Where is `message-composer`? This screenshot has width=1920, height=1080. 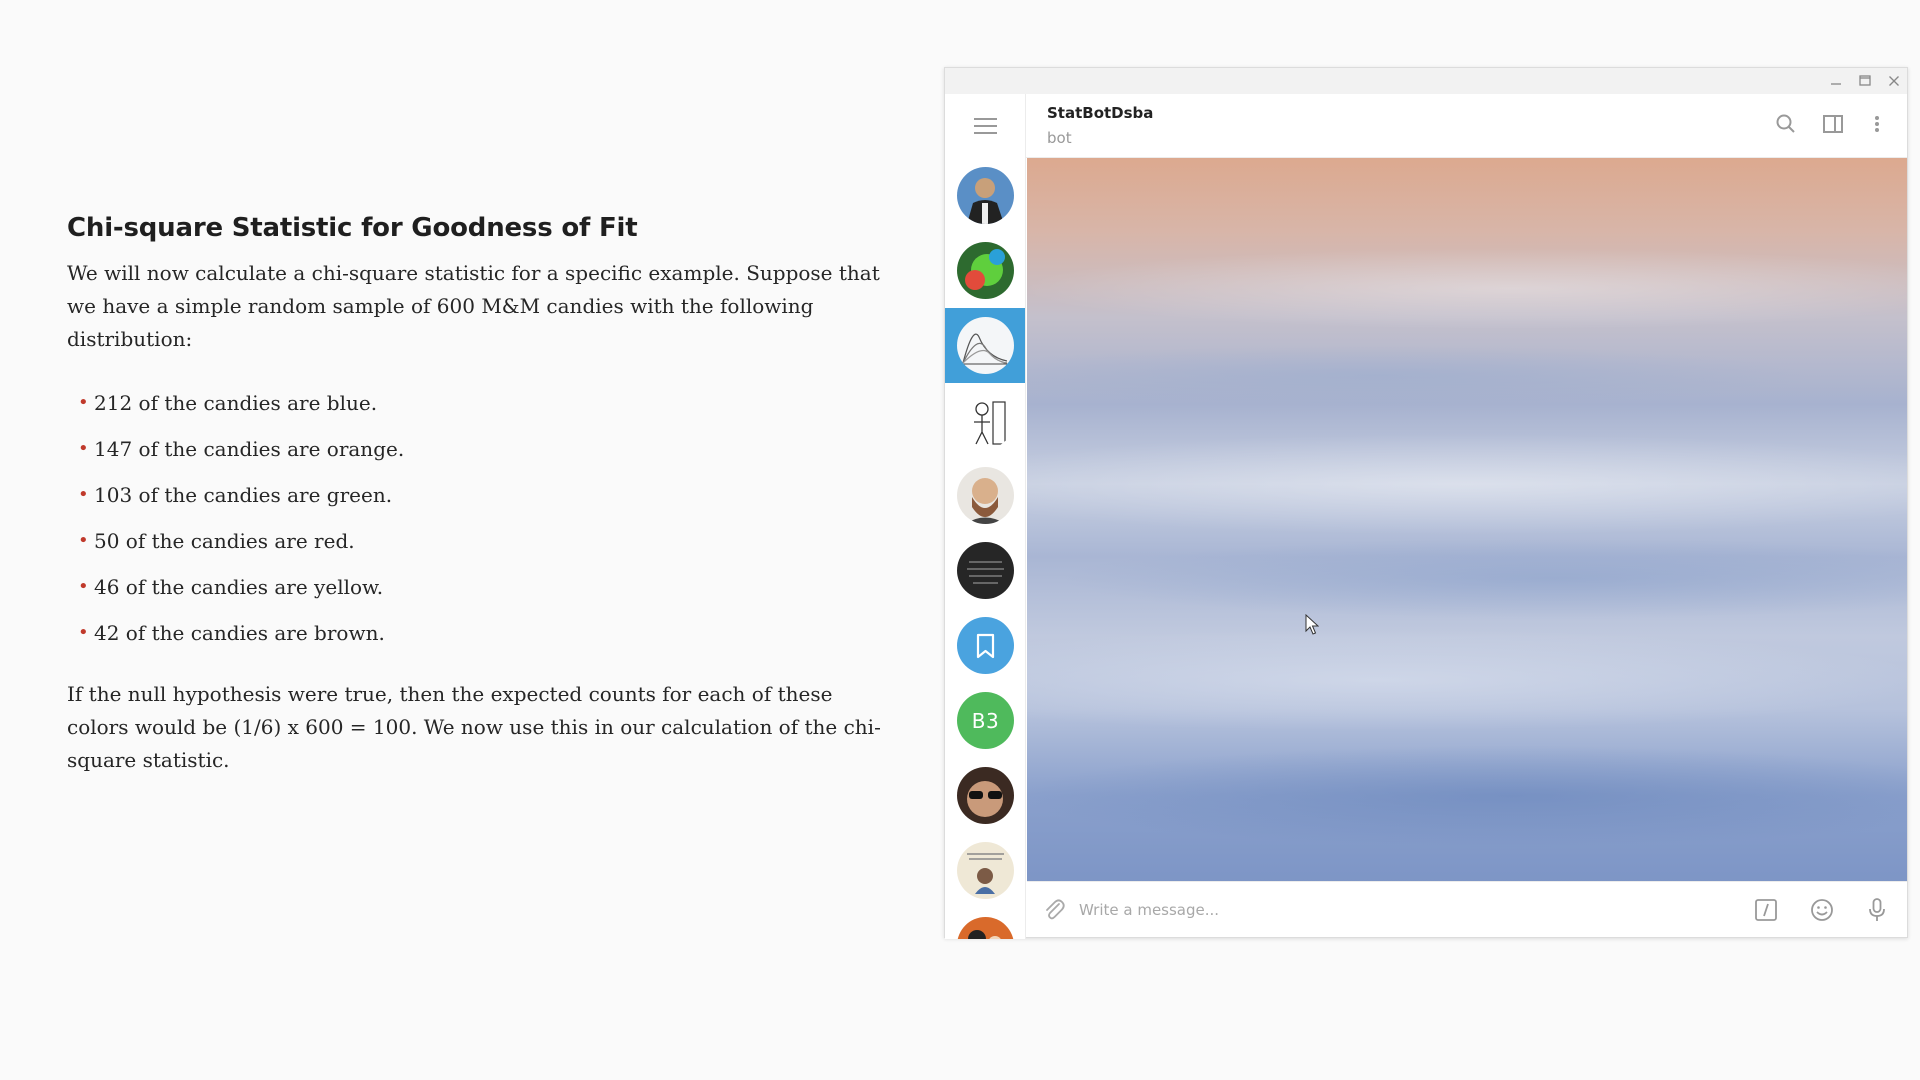
message-composer is located at coordinates (1467, 909).